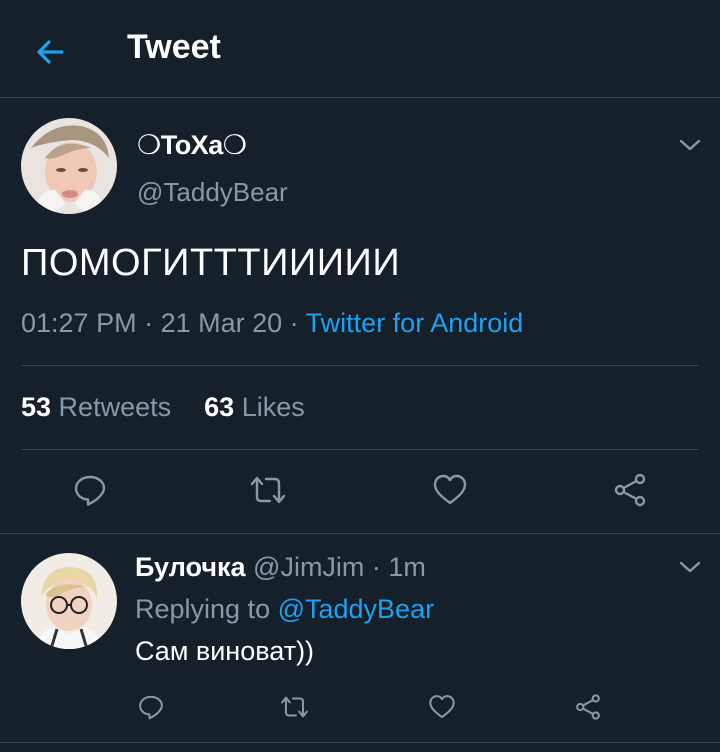 This screenshot has width=720, height=752. I want to click on tweet-source-link: Twitter for Android, so click(415, 323).